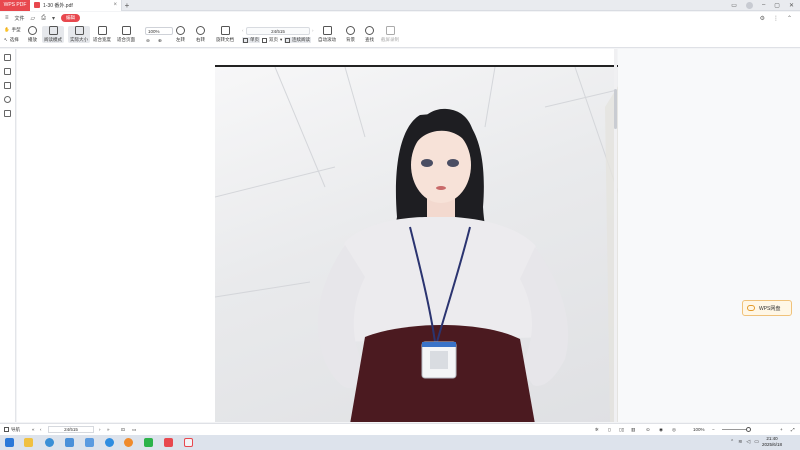  What do you see at coordinates (793, 429) in the screenshot?
I see `fullscreen-icon: ⤢` at bounding box center [793, 429].